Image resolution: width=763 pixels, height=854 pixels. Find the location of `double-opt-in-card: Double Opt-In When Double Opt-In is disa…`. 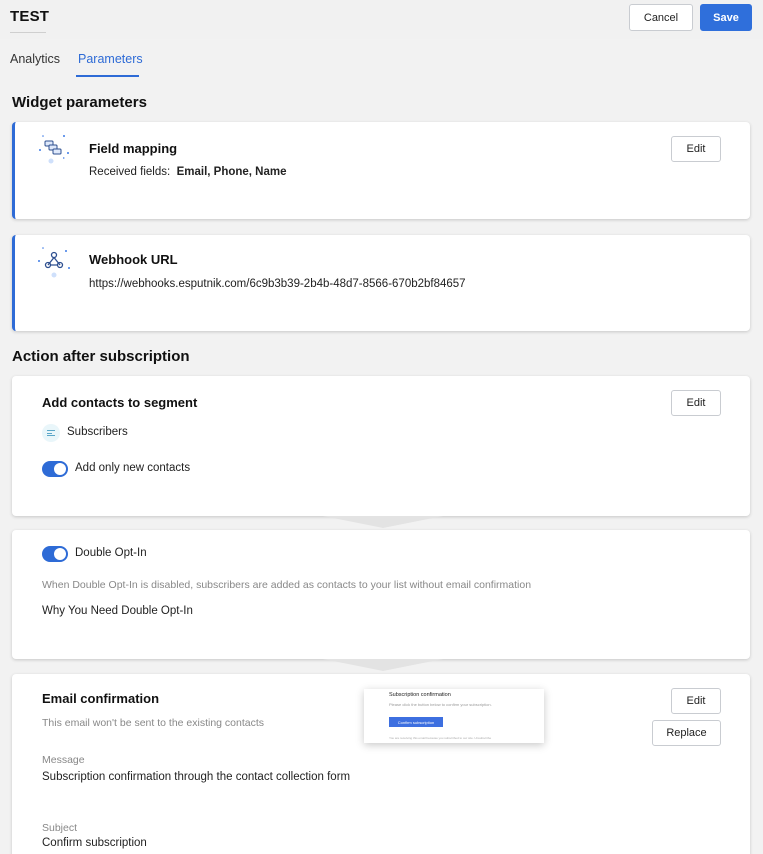

double-opt-in-card: Double Opt-In When Double Opt-In is disa… is located at coordinates (381, 594).